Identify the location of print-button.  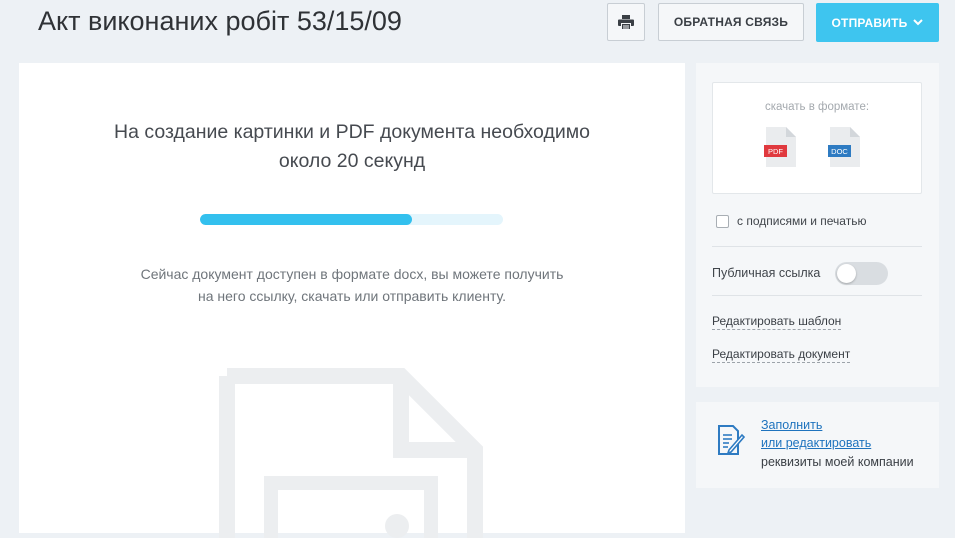
(626, 22).